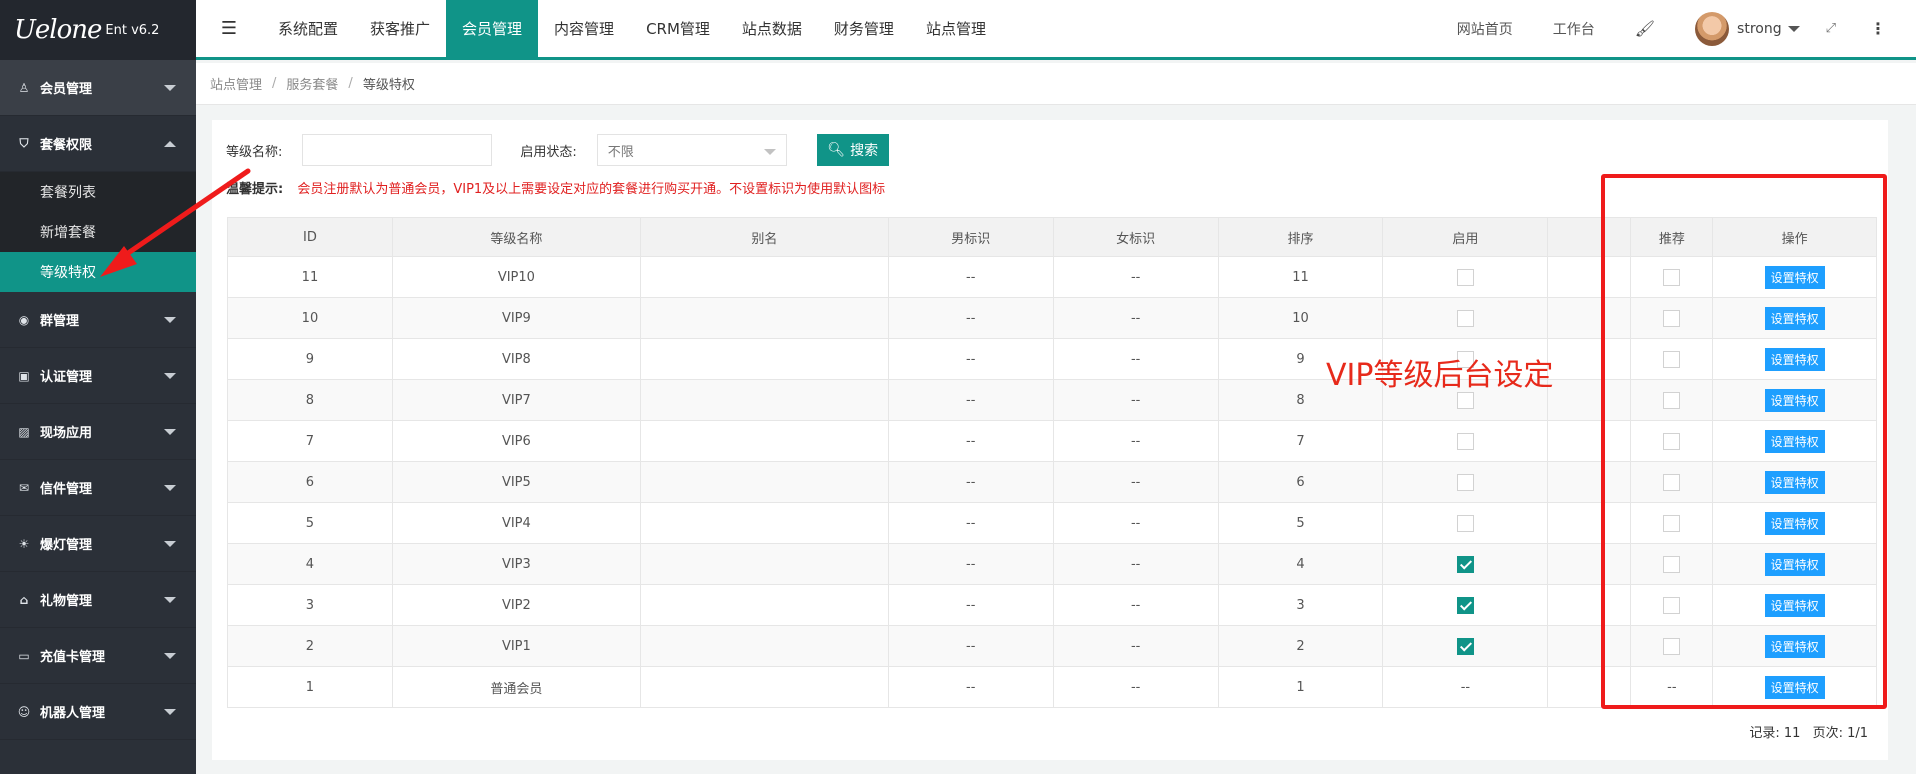 This screenshot has width=1916, height=774. Describe the element at coordinates (1300, 646) in the screenshot. I see `cell-sort: 2` at that location.